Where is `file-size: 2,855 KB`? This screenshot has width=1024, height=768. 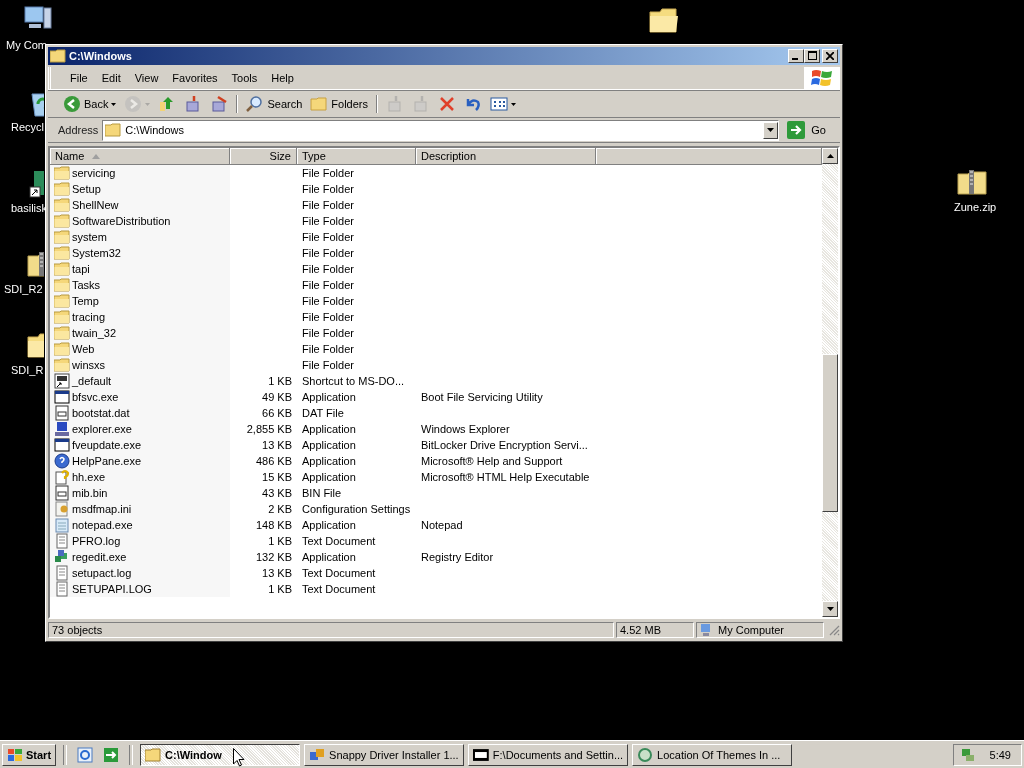 file-size: 2,855 KB is located at coordinates (269, 429).